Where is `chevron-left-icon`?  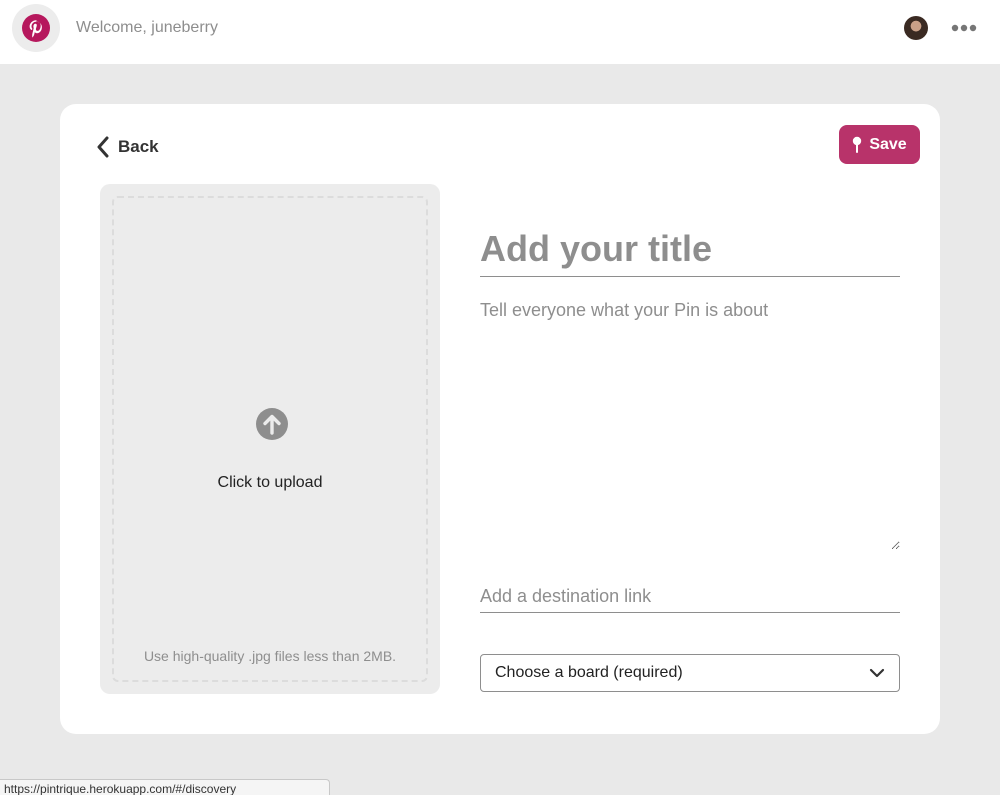
chevron-left-icon is located at coordinates (103, 147).